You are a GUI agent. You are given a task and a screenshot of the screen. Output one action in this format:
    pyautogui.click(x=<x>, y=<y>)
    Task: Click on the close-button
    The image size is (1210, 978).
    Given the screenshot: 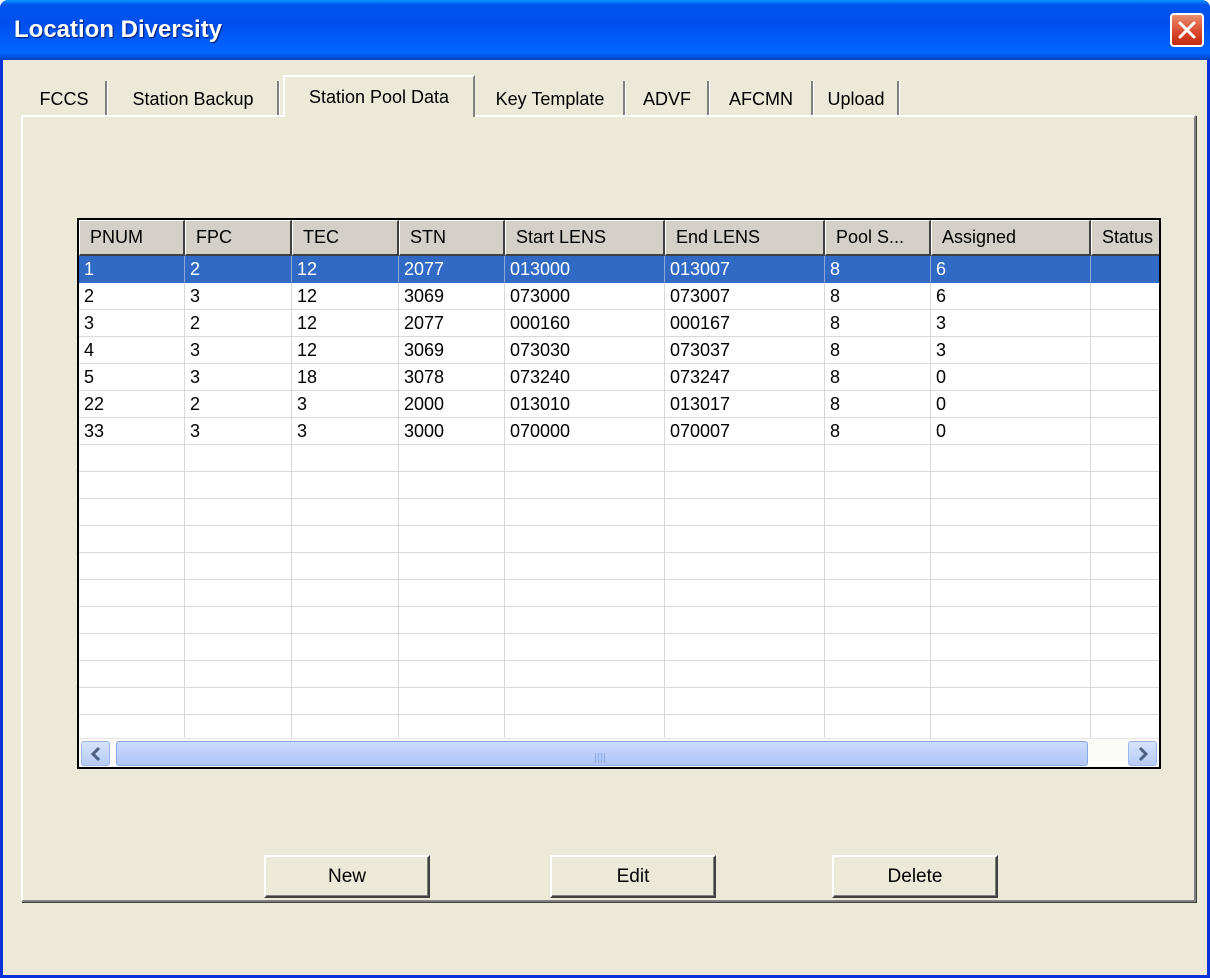 What is the action you would take?
    pyautogui.click(x=1187, y=30)
    